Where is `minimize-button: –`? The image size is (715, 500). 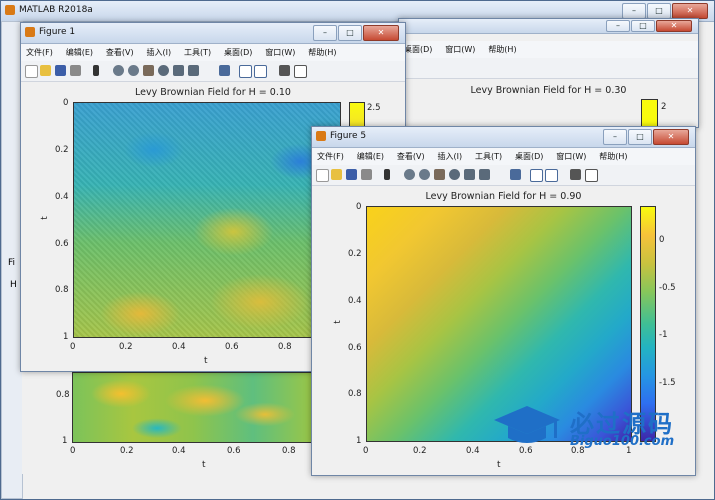
minimize-button: – is located at coordinates (634, 11).